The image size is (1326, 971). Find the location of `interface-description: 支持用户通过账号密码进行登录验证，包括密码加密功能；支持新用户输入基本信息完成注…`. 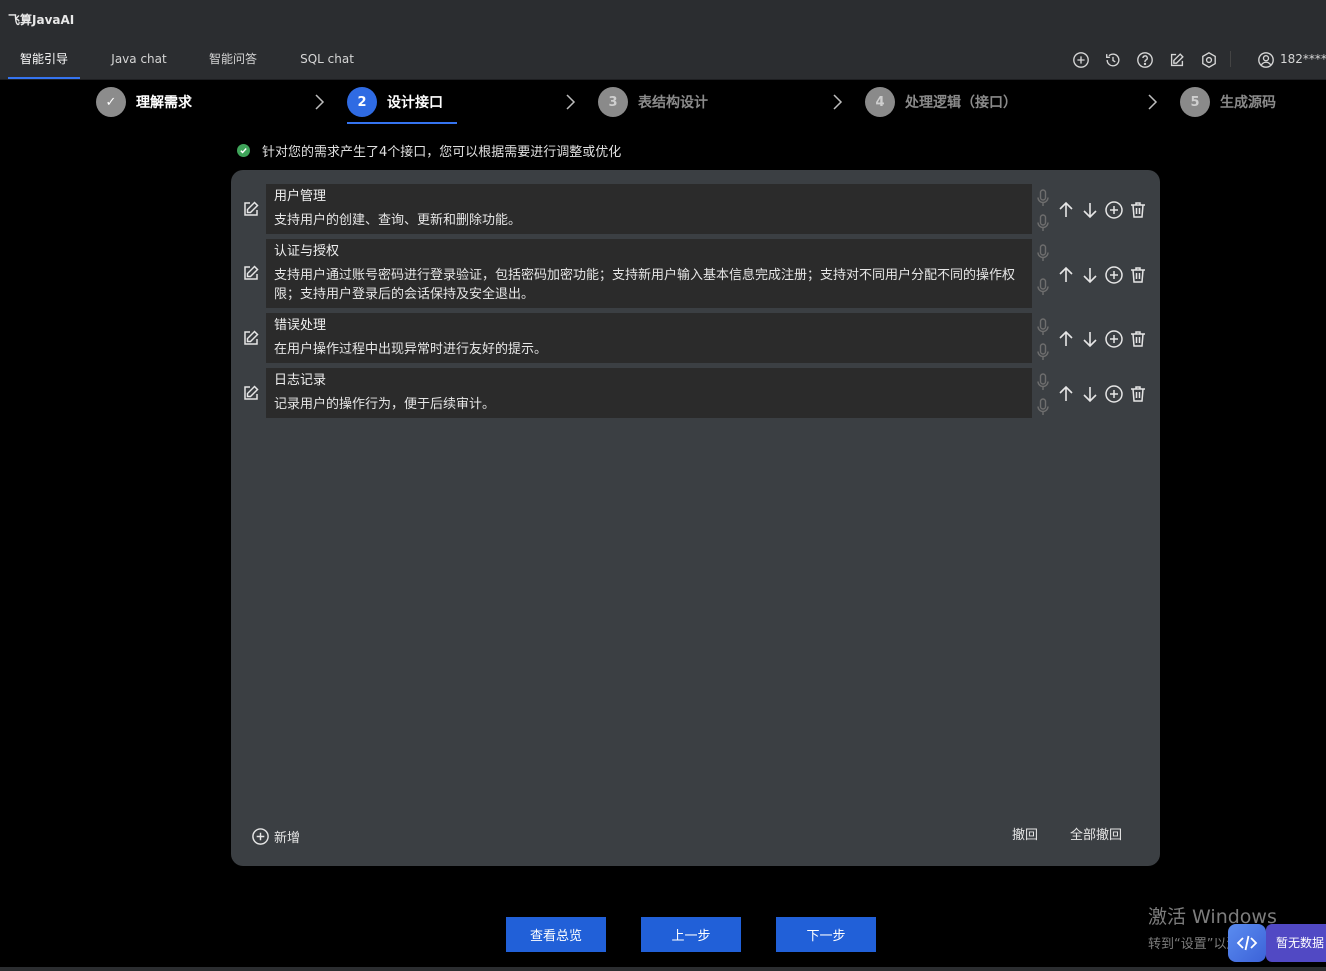

interface-description: 支持用户通过账号密码进行登录验证，包括密码加密功能；支持新用户输入基本信息完成注… is located at coordinates (645, 285).